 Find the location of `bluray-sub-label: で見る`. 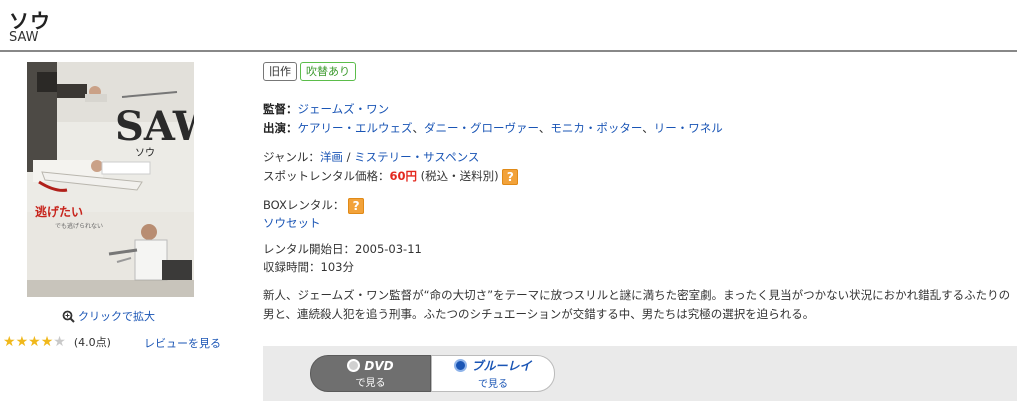

bluray-sub-label: で見る is located at coordinates (493, 384).